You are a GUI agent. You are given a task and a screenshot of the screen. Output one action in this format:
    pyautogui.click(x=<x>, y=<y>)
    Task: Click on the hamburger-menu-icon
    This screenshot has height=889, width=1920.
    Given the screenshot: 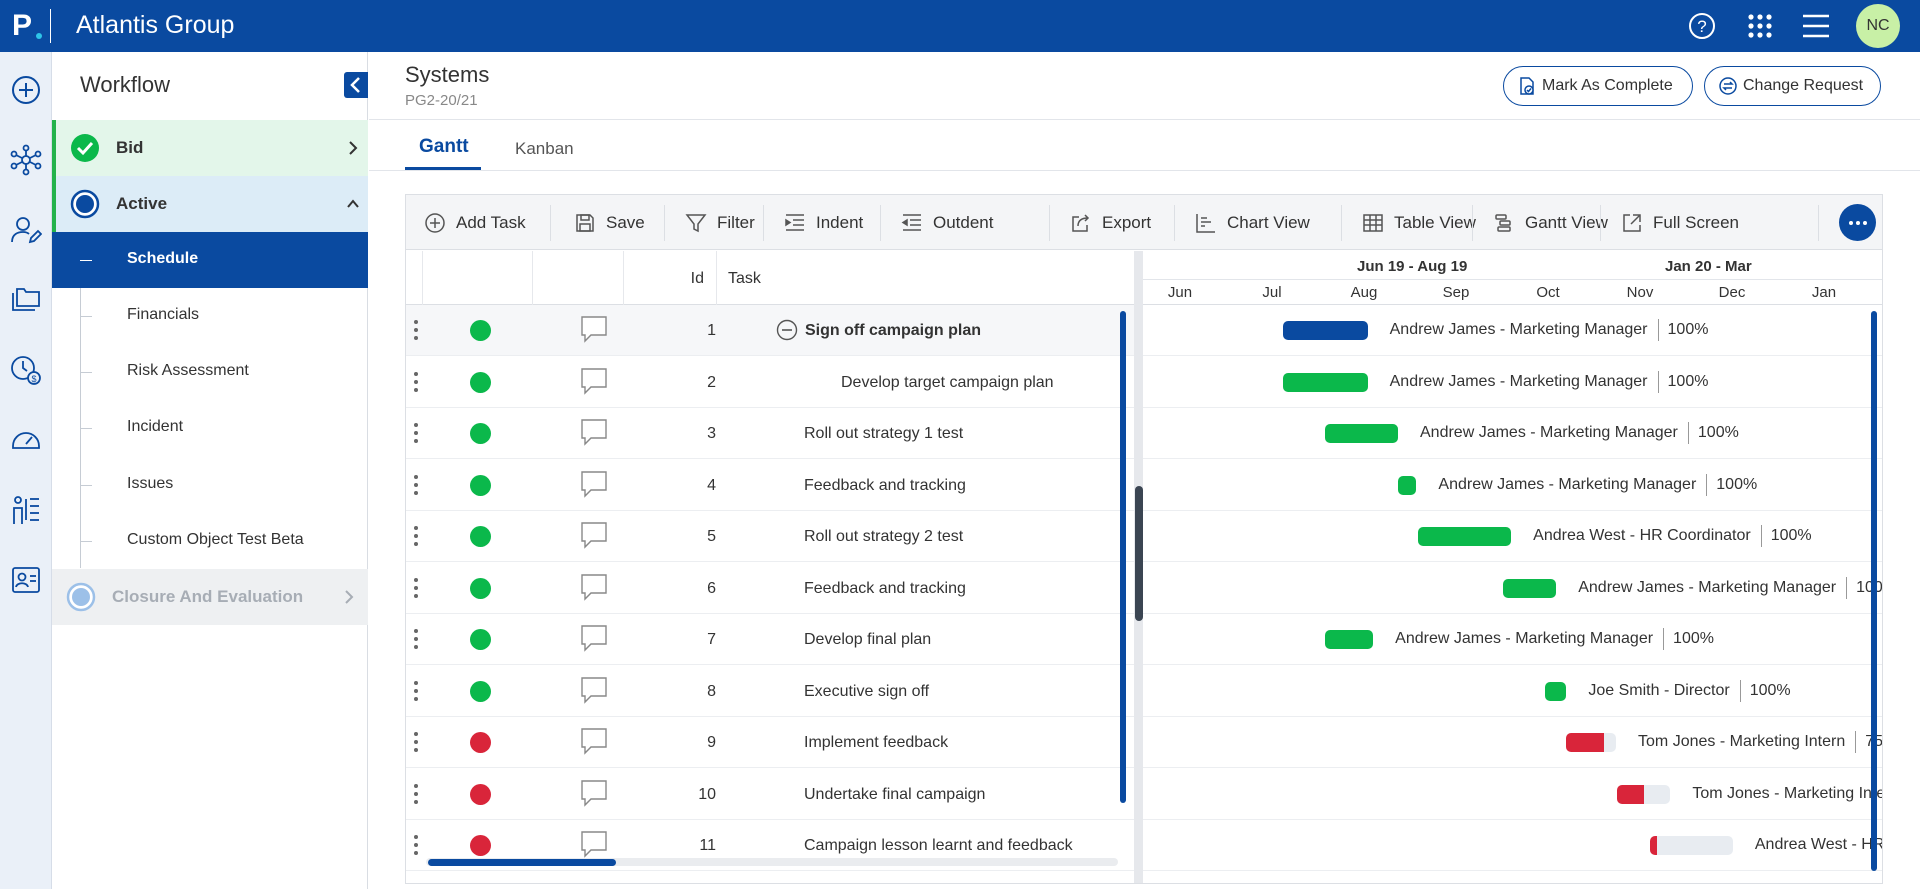 What is the action you would take?
    pyautogui.click(x=1816, y=26)
    